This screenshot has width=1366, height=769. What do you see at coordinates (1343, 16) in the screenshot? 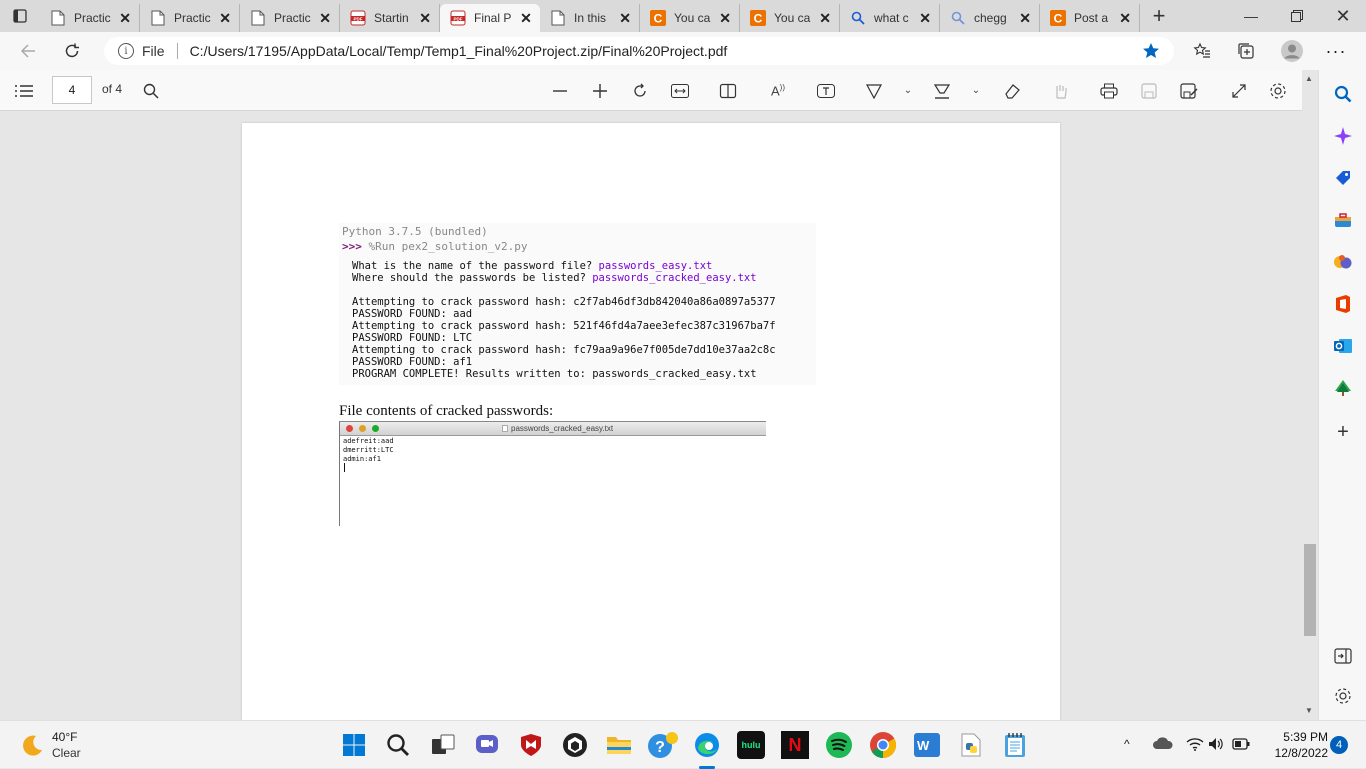
I see `close-window-button: ✕` at bounding box center [1343, 16].